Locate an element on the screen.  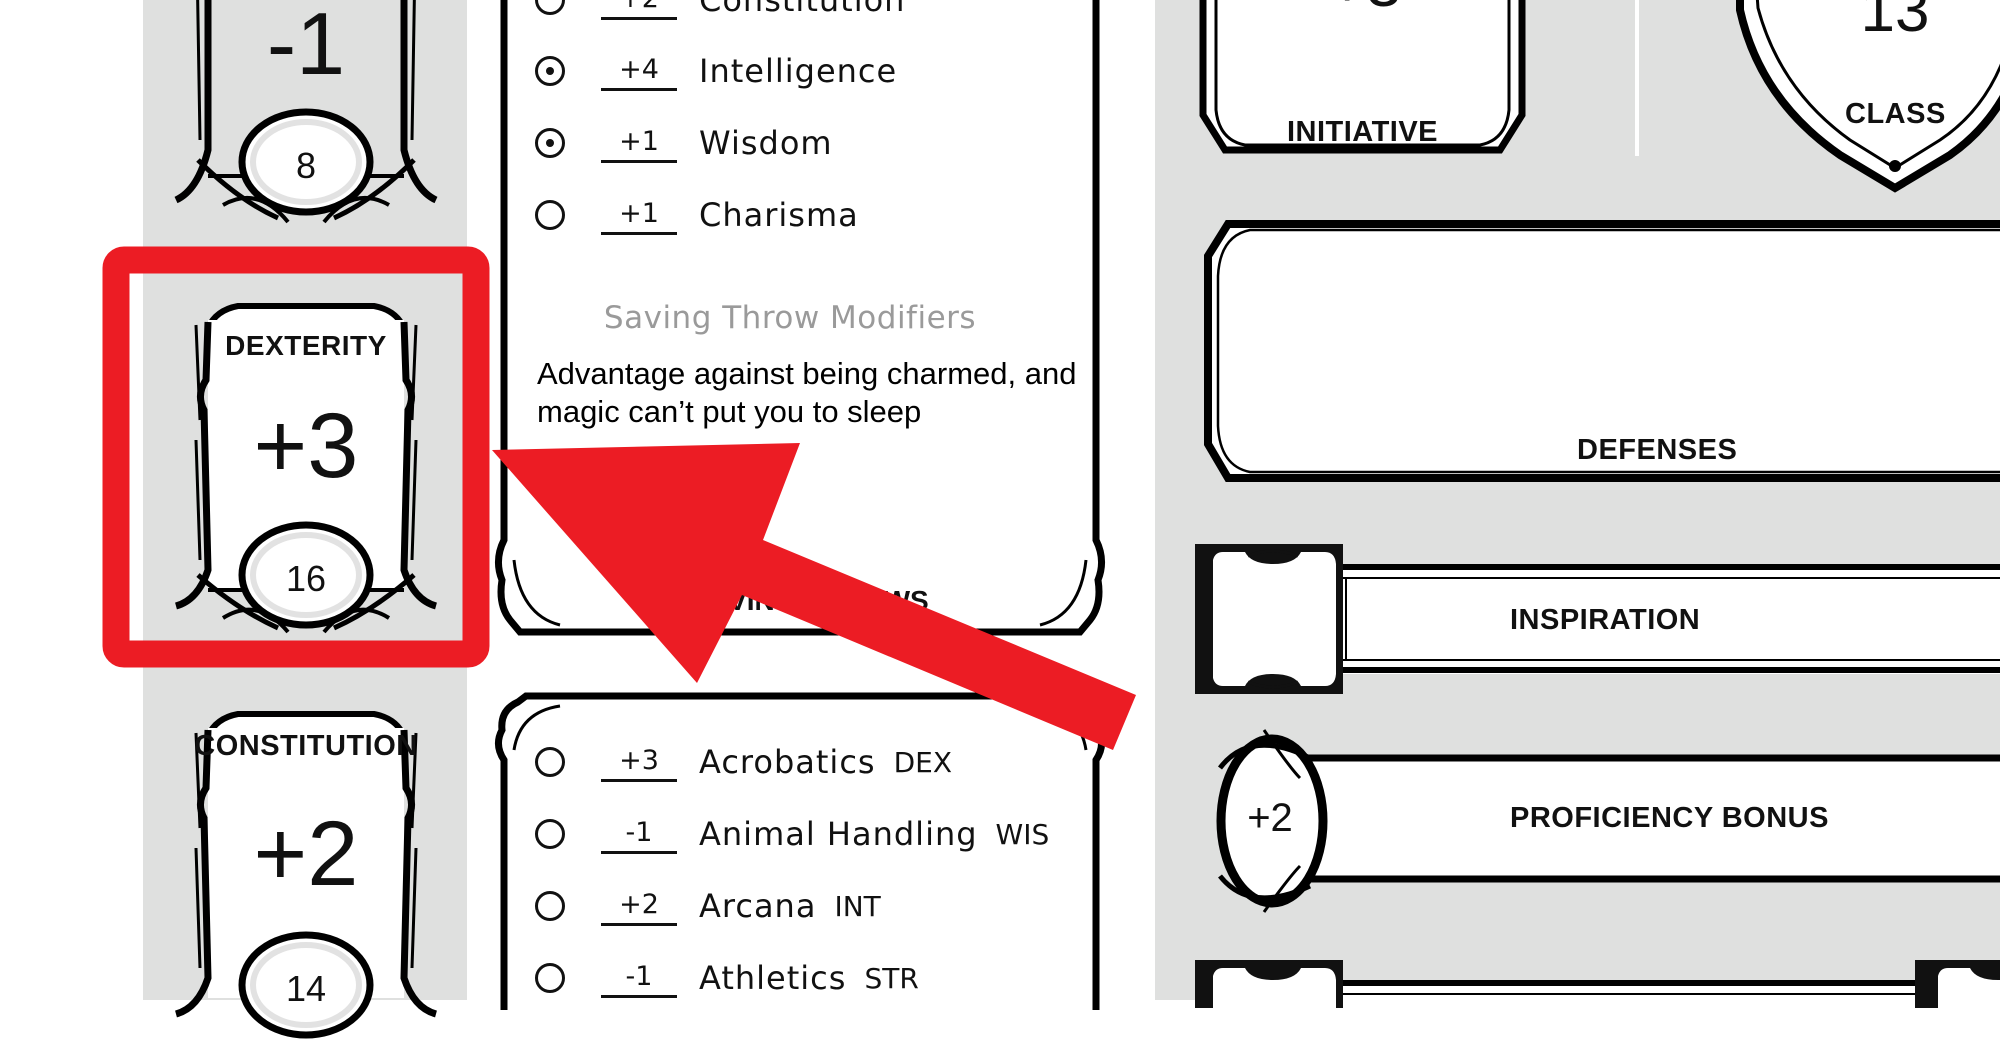
highlight-box is located at coordinates (296, 457).